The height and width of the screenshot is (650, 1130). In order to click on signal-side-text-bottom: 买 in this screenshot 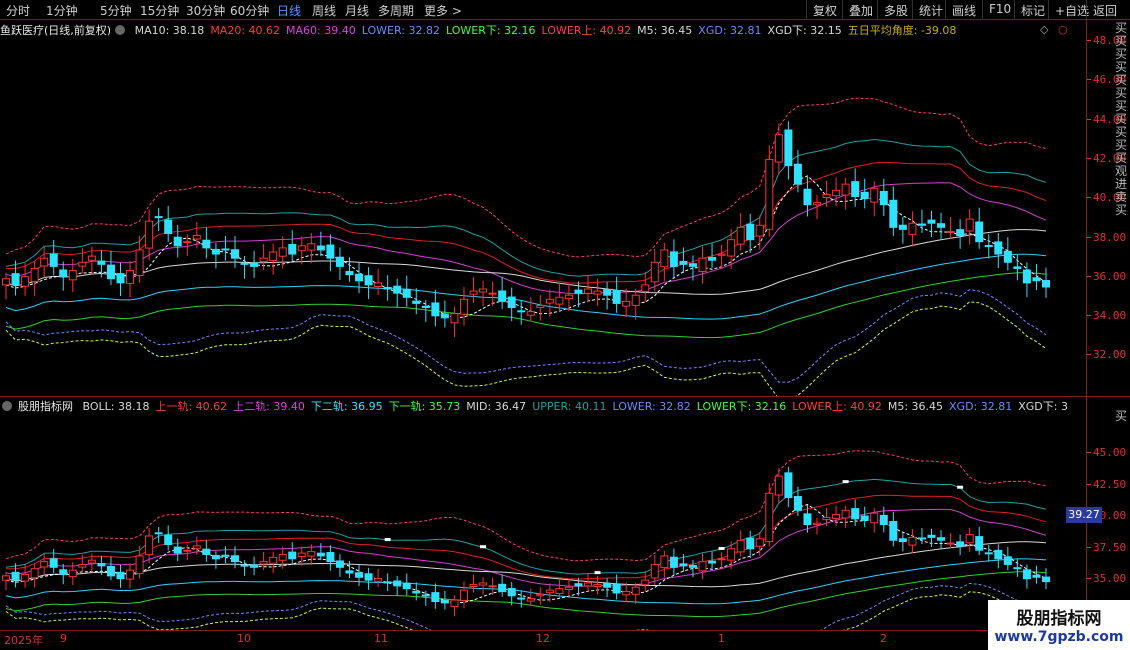, I will do `click(1121, 416)`.